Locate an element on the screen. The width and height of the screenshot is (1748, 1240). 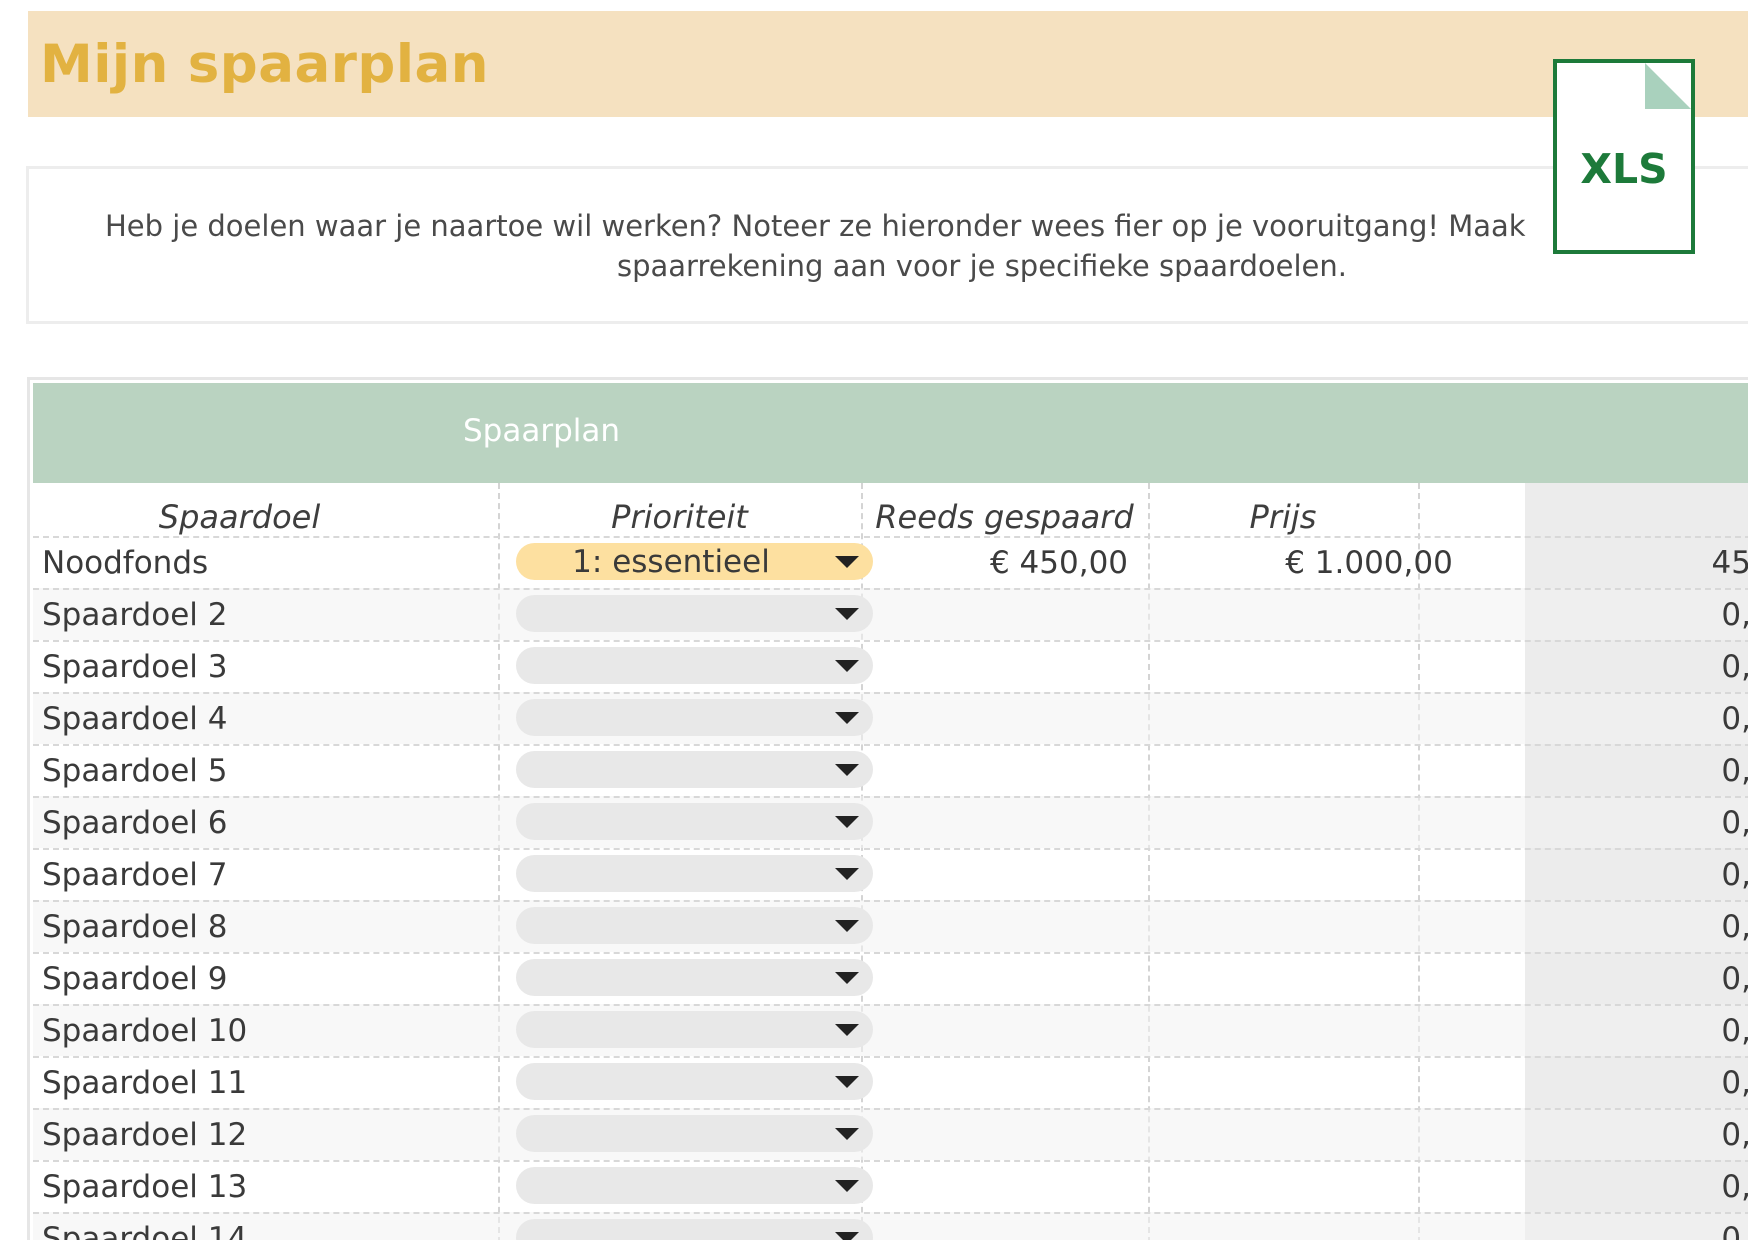
table-row: Spaardoel 8 0, is located at coordinates (890, 926).